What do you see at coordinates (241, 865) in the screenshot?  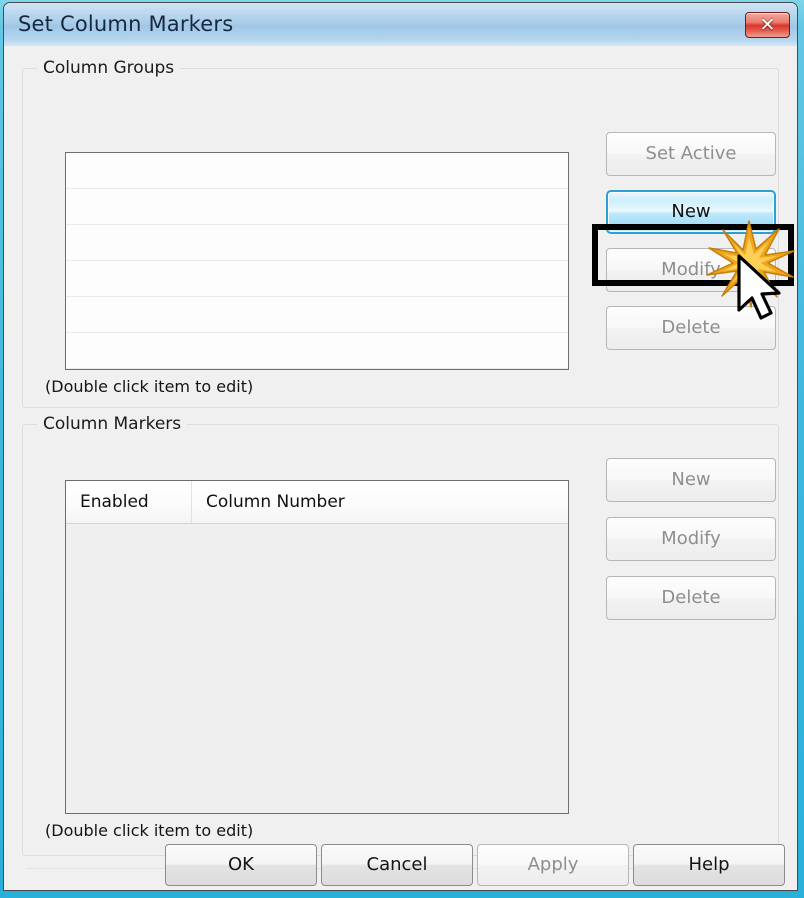 I see `ok-button: OK` at bounding box center [241, 865].